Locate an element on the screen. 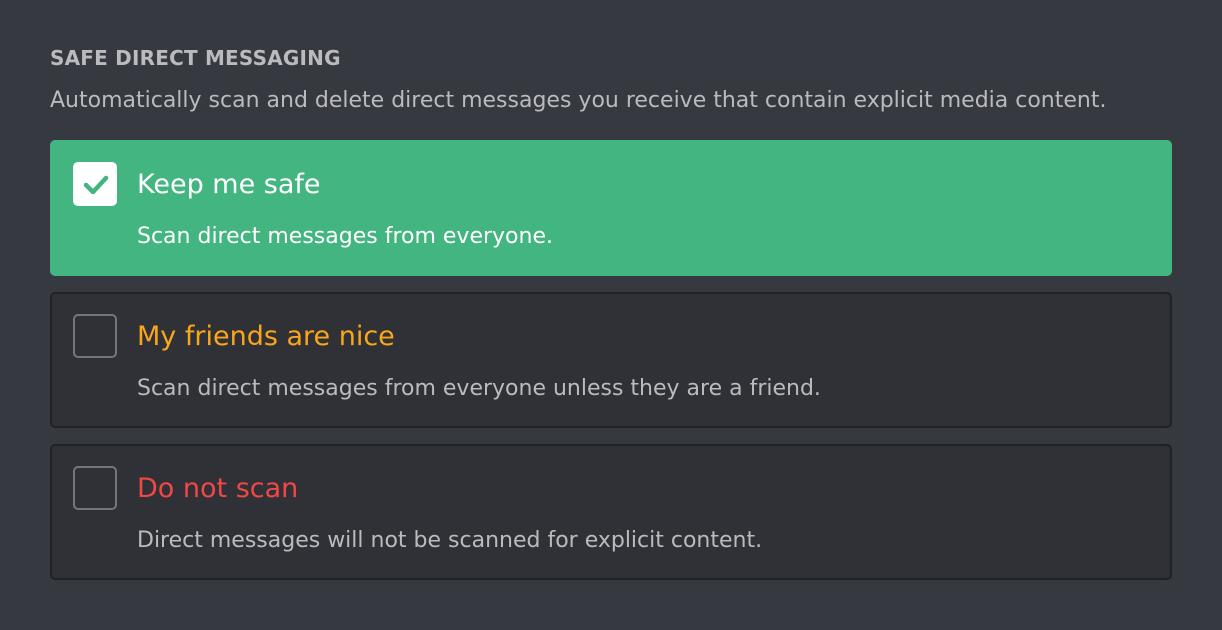 Image resolution: width=1222 pixels, height=630 pixels. checkbox-my-friends-are-nice is located at coordinates (95, 336).